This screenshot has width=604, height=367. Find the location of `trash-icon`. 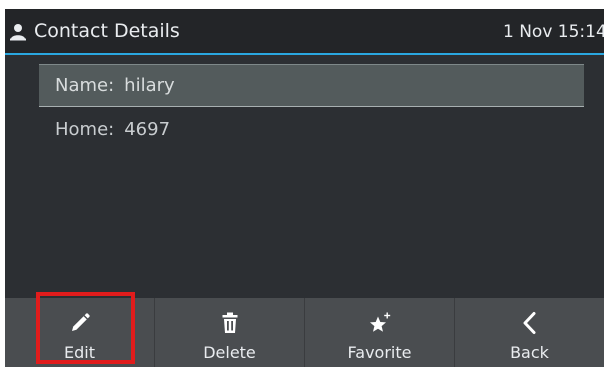

trash-icon is located at coordinates (229, 322).